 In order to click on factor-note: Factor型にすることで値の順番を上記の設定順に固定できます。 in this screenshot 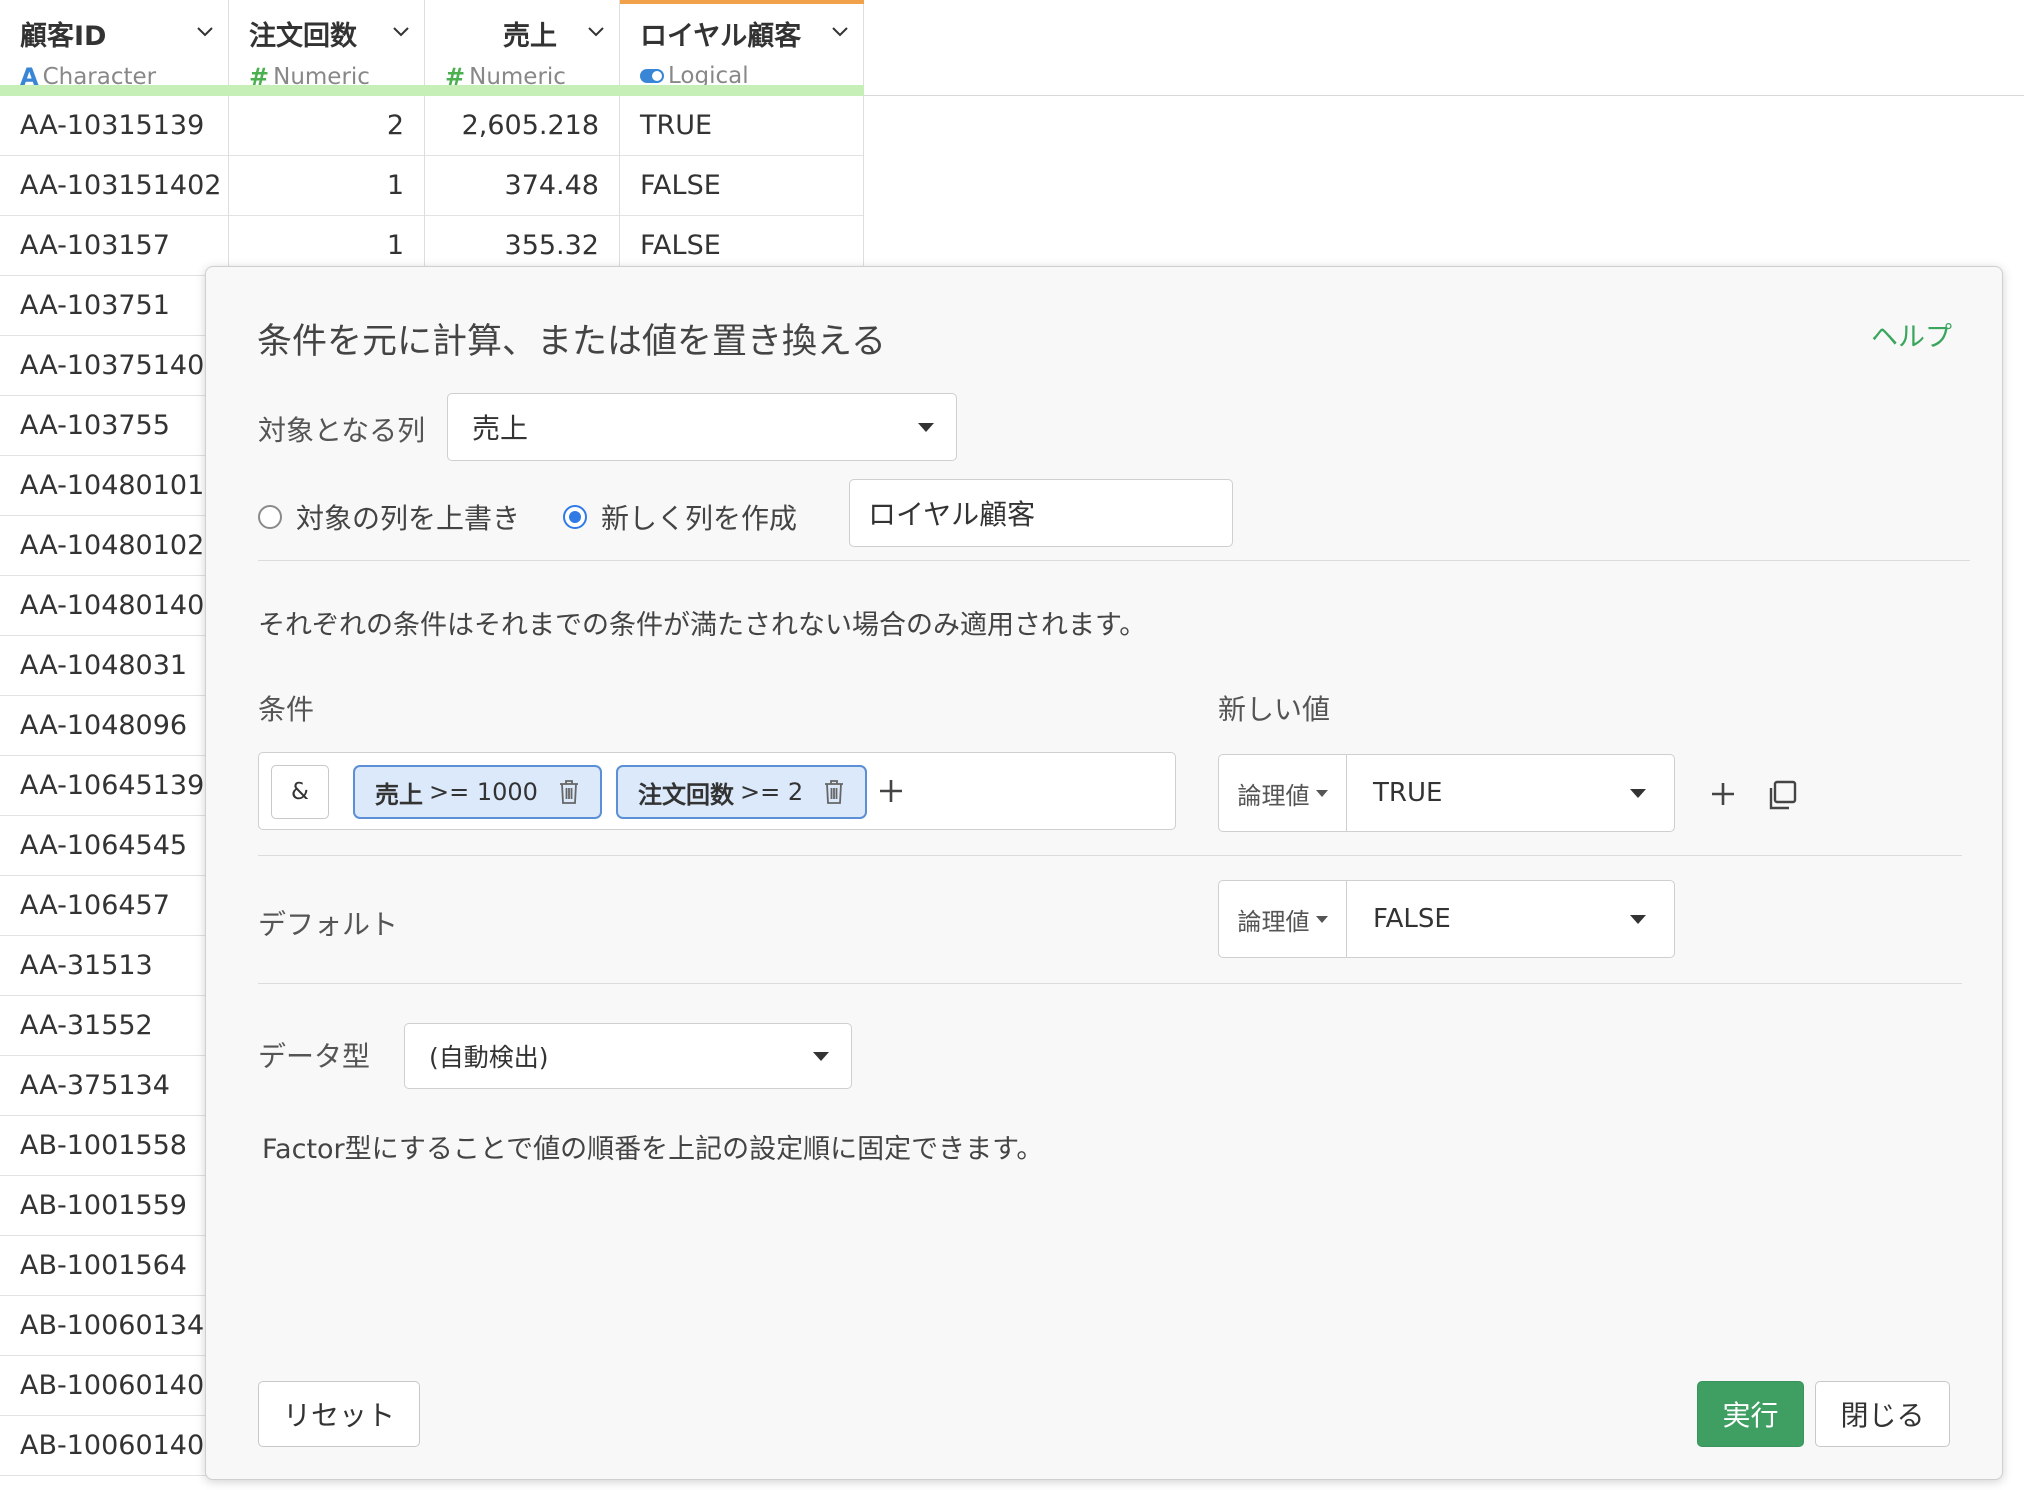, I will do `click(653, 1149)`.